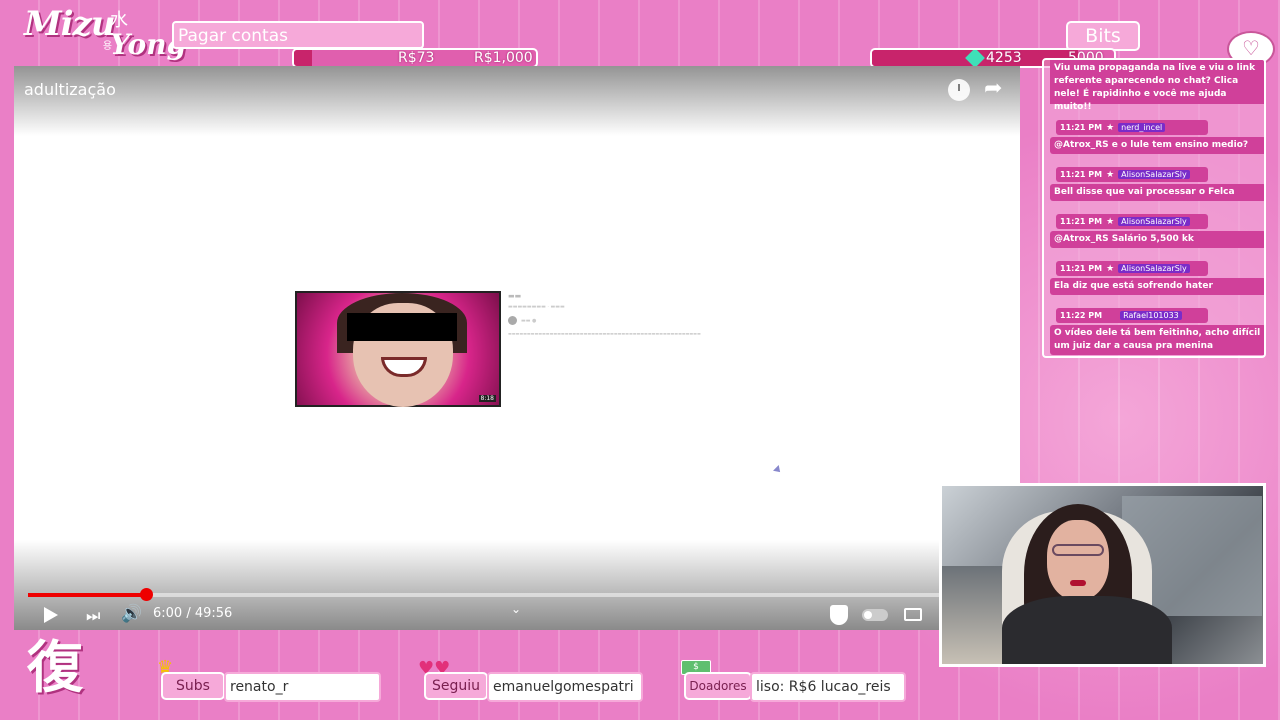 This screenshot has width=1280, height=720. What do you see at coordinates (503, 58) in the screenshot?
I see `goal-target: R$1,000` at bounding box center [503, 58].